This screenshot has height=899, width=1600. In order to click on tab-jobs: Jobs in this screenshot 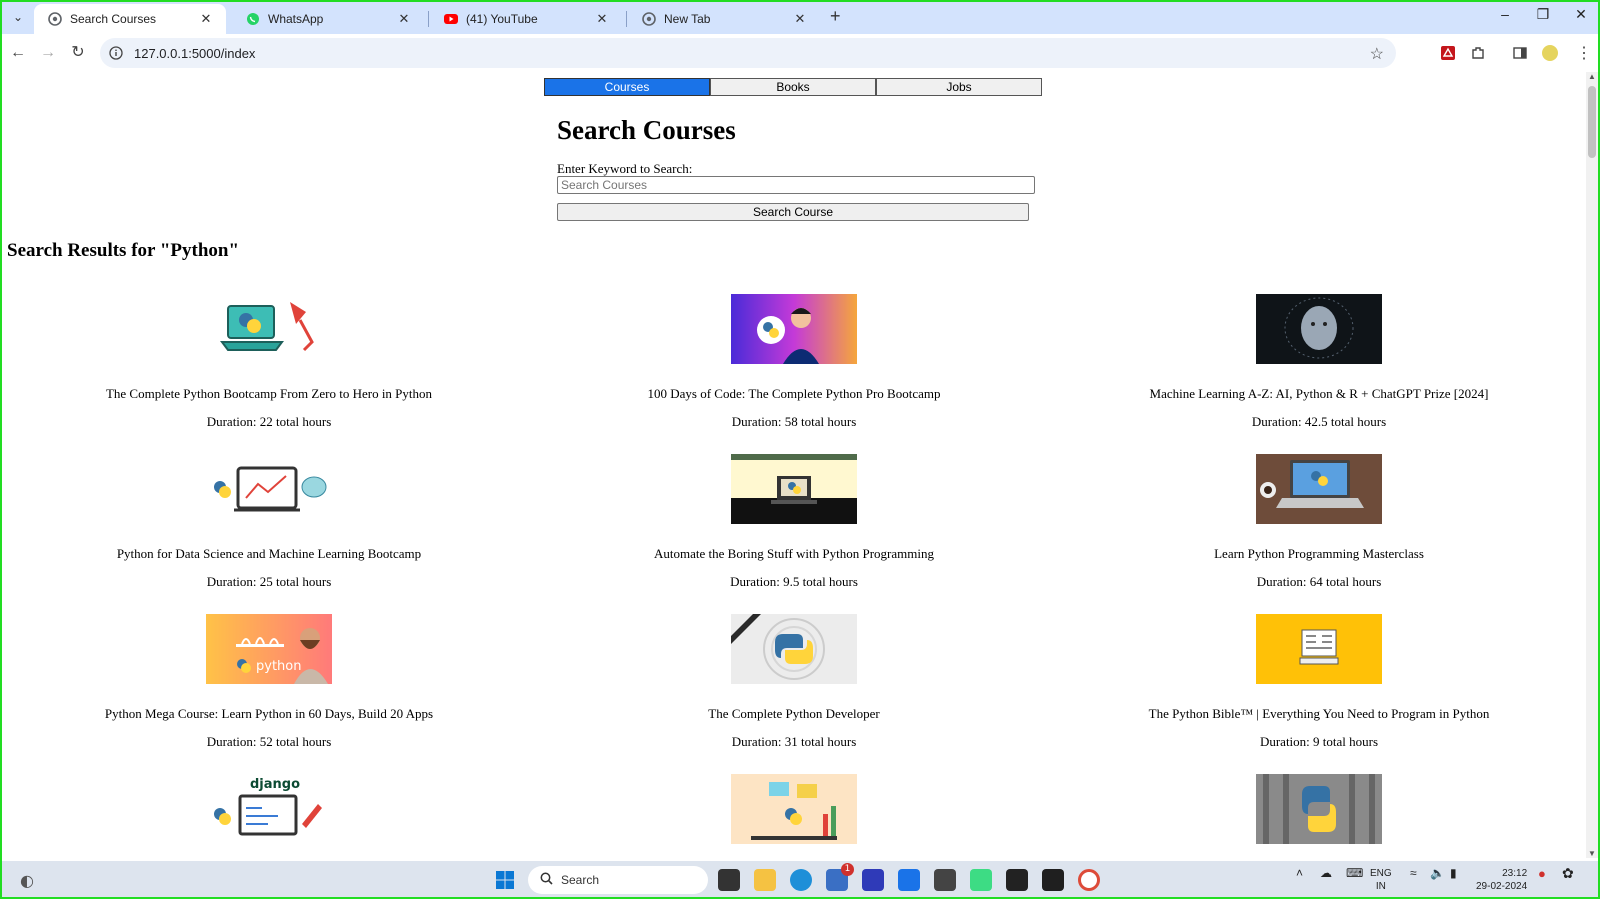, I will do `click(959, 87)`.